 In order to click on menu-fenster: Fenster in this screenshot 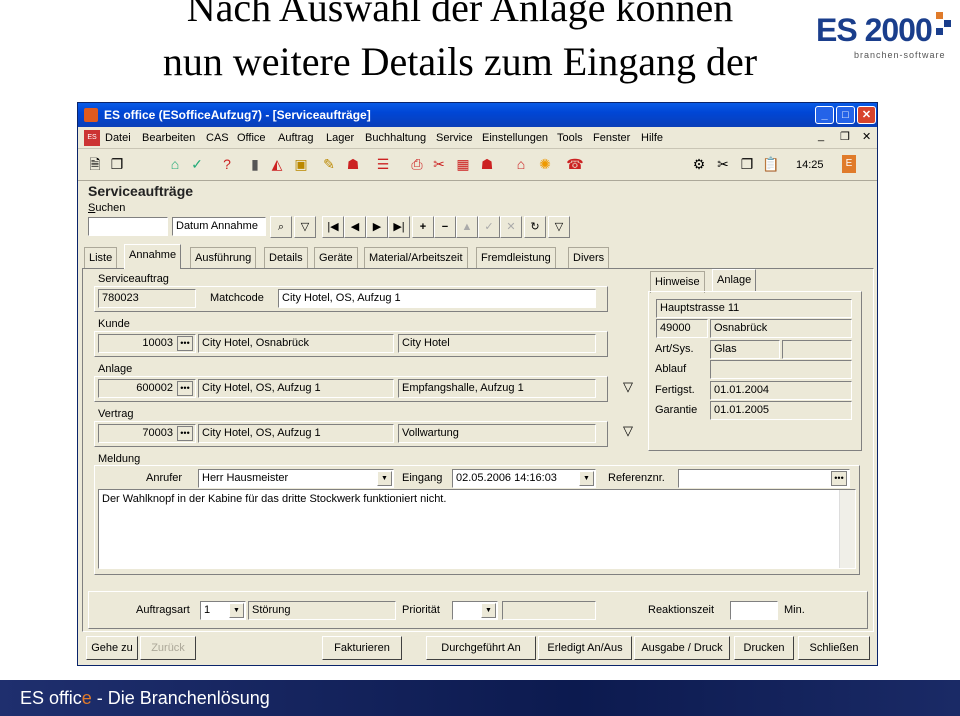, I will do `click(611, 138)`.